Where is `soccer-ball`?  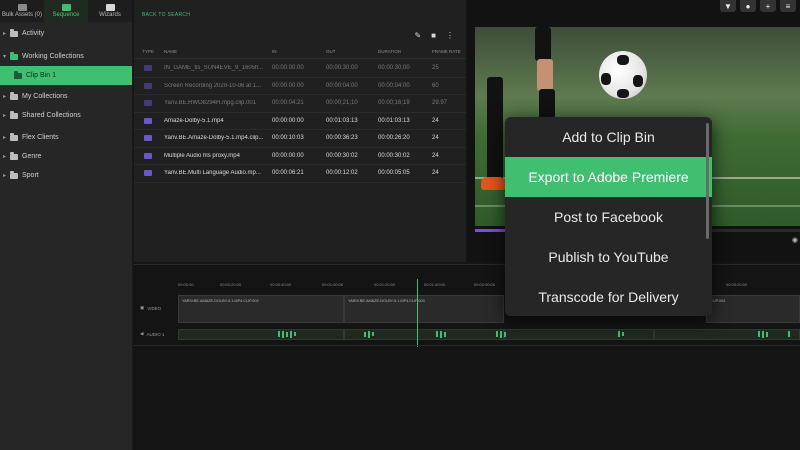
soccer-ball is located at coordinates (623, 75).